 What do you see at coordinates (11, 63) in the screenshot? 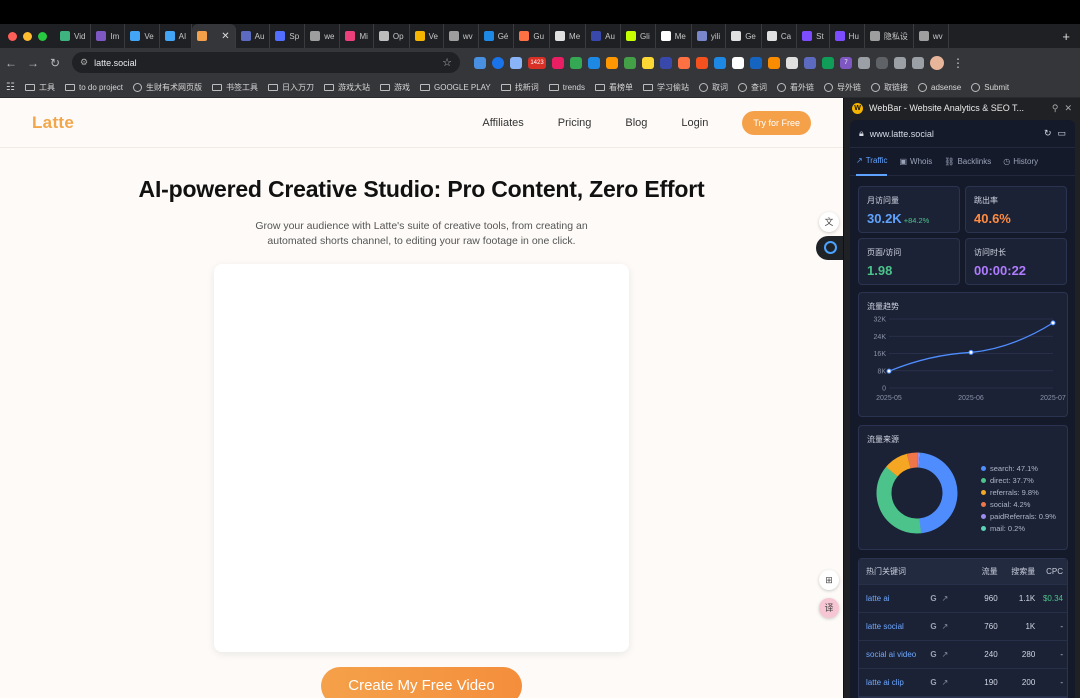
I see `back-icon: ←` at bounding box center [11, 63].